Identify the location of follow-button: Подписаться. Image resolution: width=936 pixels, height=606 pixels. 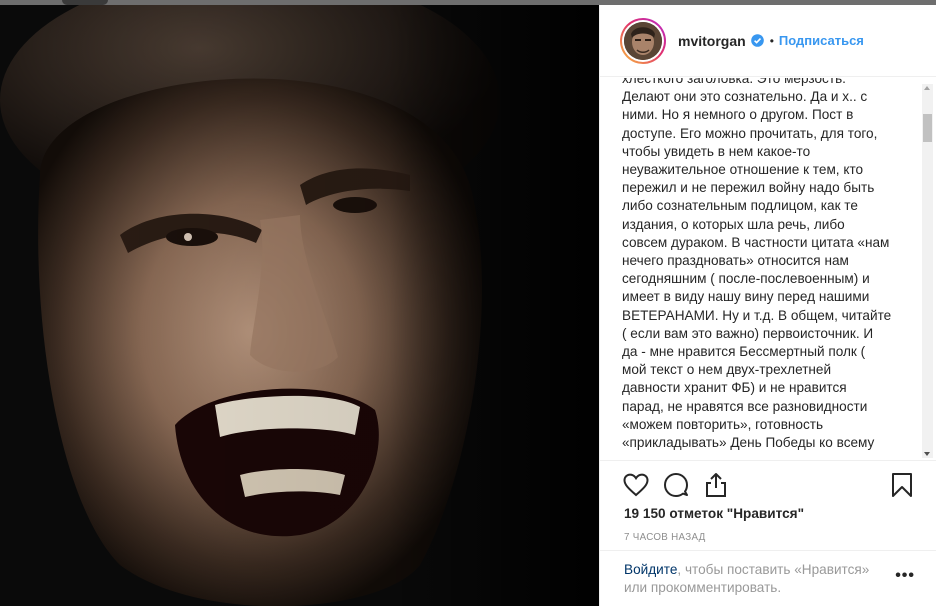
(821, 40).